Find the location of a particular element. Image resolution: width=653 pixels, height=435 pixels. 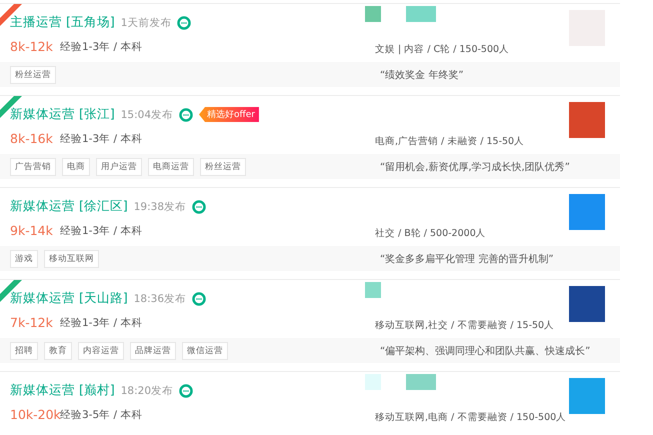

benefits: “偏平架构、强调同理心和团队共赢、快速成长” is located at coordinates (484, 351).